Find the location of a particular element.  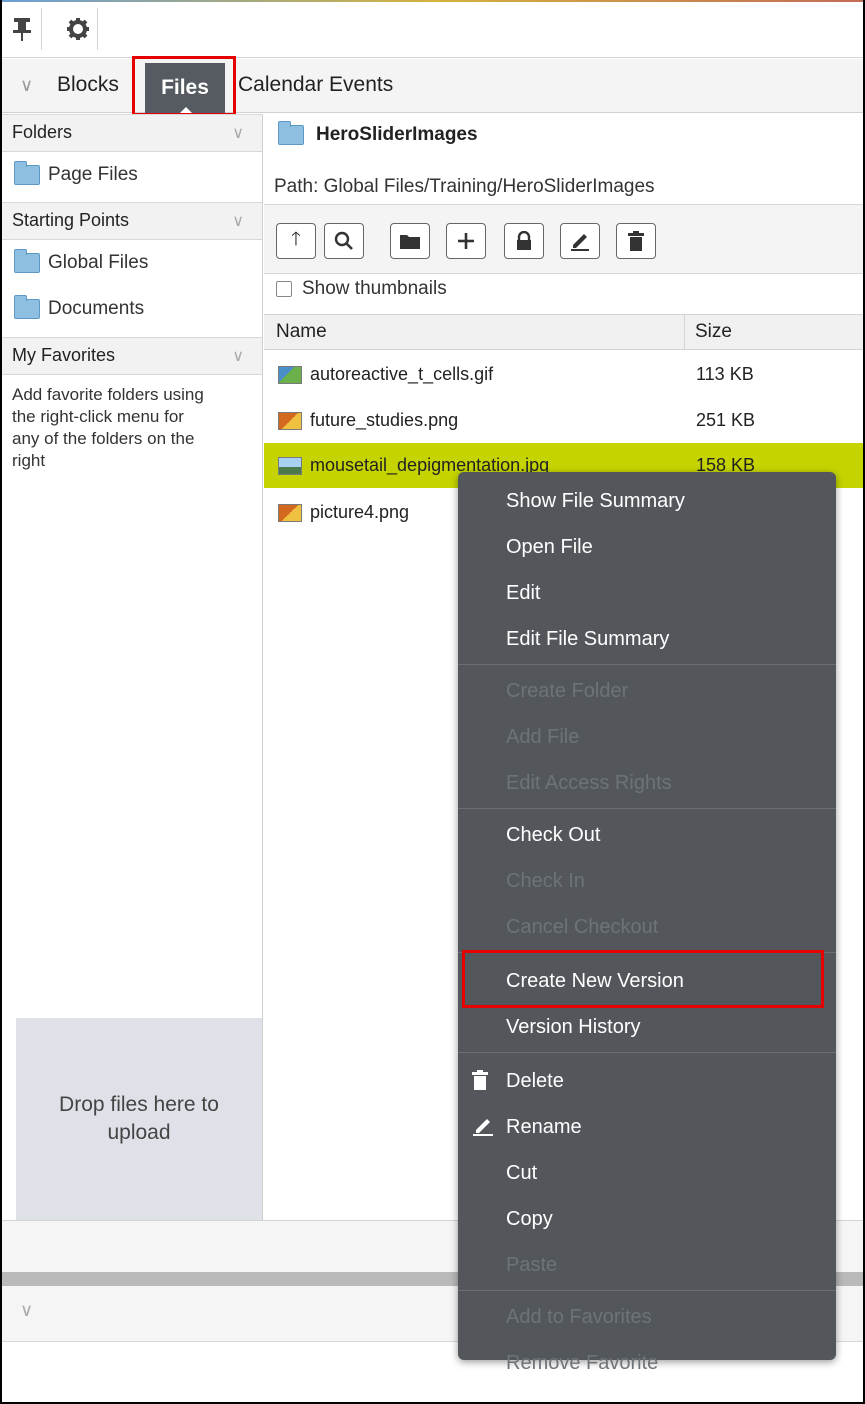

drop-zone-label: Drop files here to upload is located at coordinates (139, 1118).